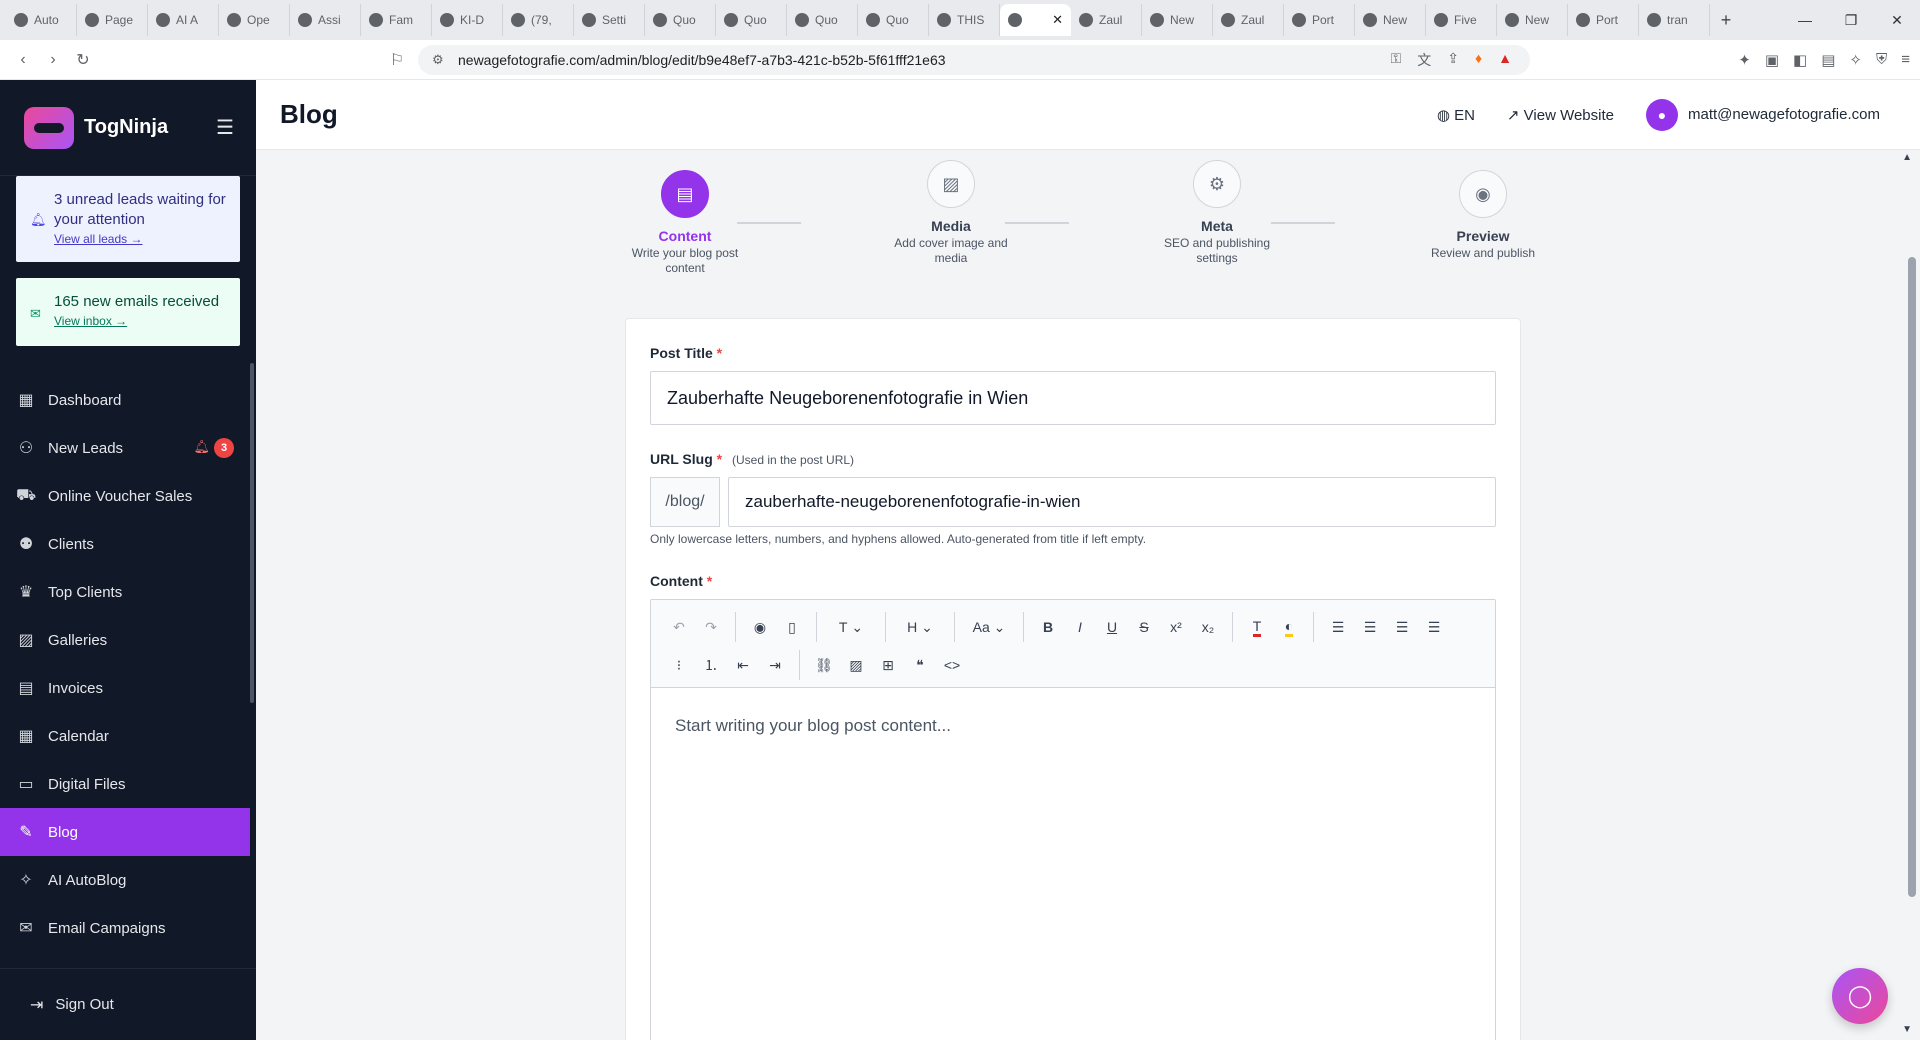 The height and width of the screenshot is (1040, 1920). What do you see at coordinates (1208, 627) in the screenshot?
I see `subscript-icon: x₂` at bounding box center [1208, 627].